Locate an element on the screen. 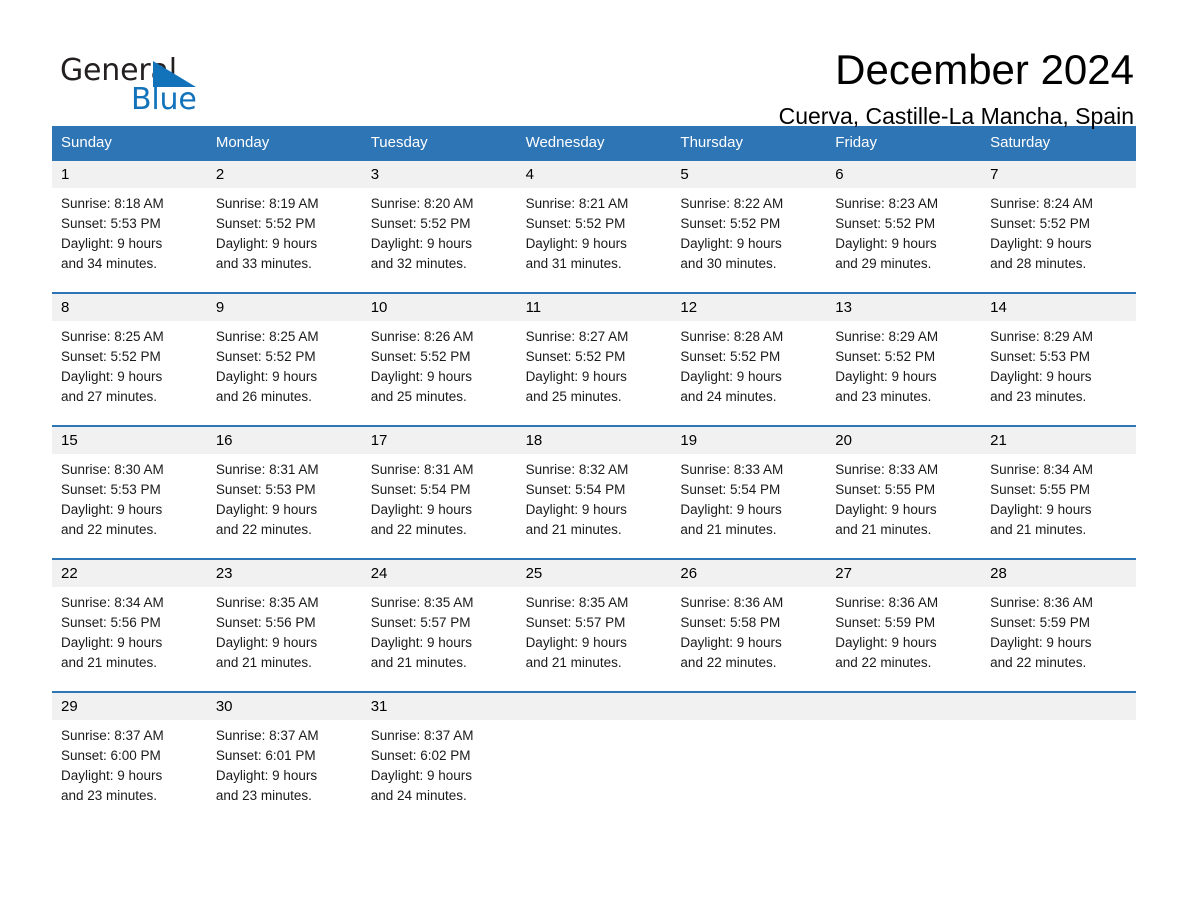 This screenshot has width=1188, height=918. sunrise-text: Sunrise: 8:29 AM is located at coordinates (1041, 336).